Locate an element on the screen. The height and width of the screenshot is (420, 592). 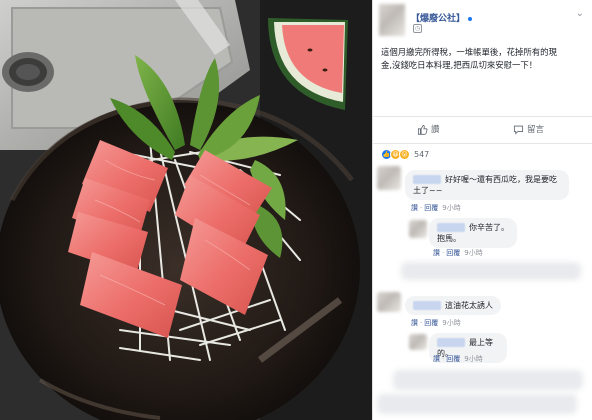
reply-bubble: 你辛苦了。 抱馬。 is located at coordinates (473, 233).